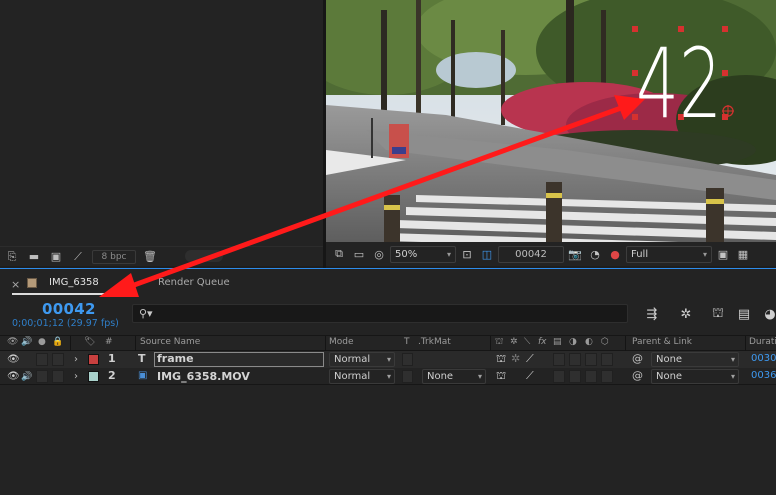 The height and width of the screenshot is (495, 776). I want to click on tab-composition: IMG_6358, so click(74, 282).